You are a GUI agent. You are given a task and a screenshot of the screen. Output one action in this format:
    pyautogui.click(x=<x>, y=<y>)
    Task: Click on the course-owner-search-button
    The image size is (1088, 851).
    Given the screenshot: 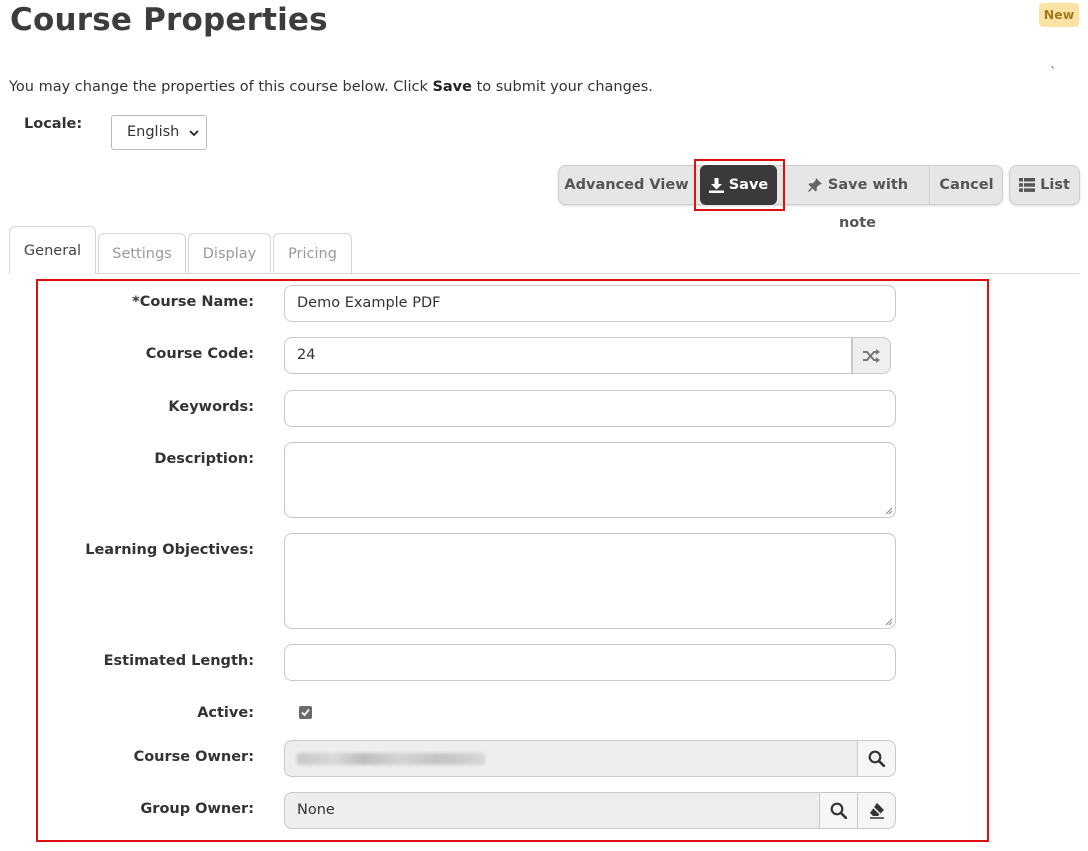 What is the action you would take?
    pyautogui.click(x=876, y=758)
    